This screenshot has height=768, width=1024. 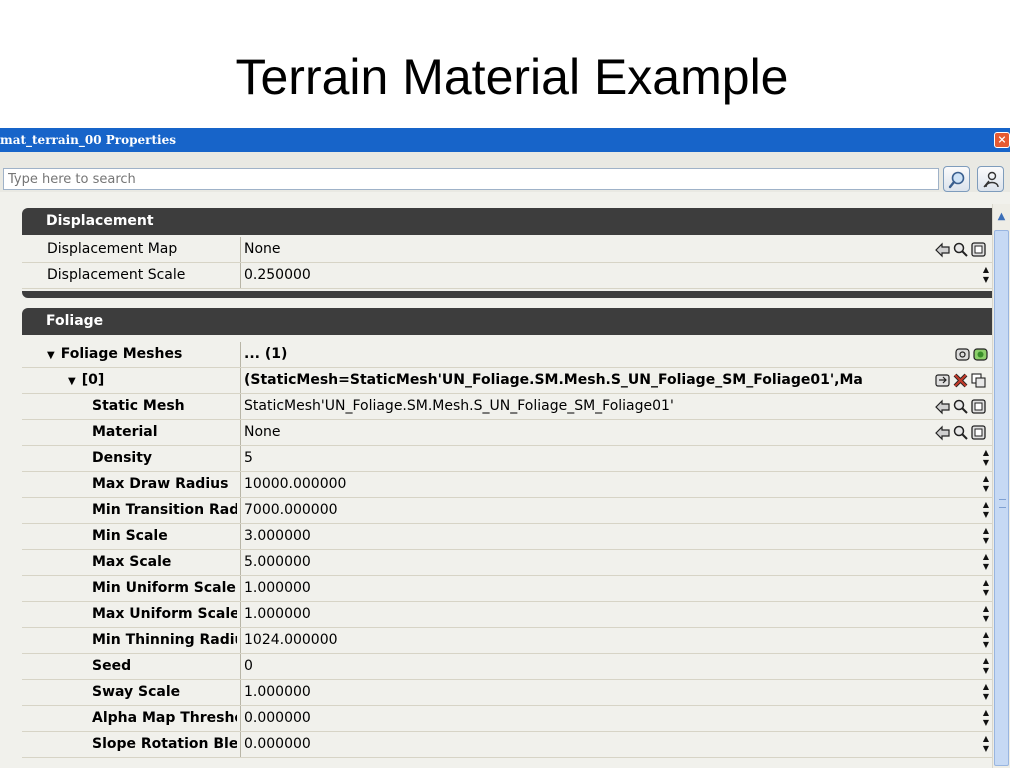 I want to click on category-foliage: Foliage, so click(x=507, y=321).